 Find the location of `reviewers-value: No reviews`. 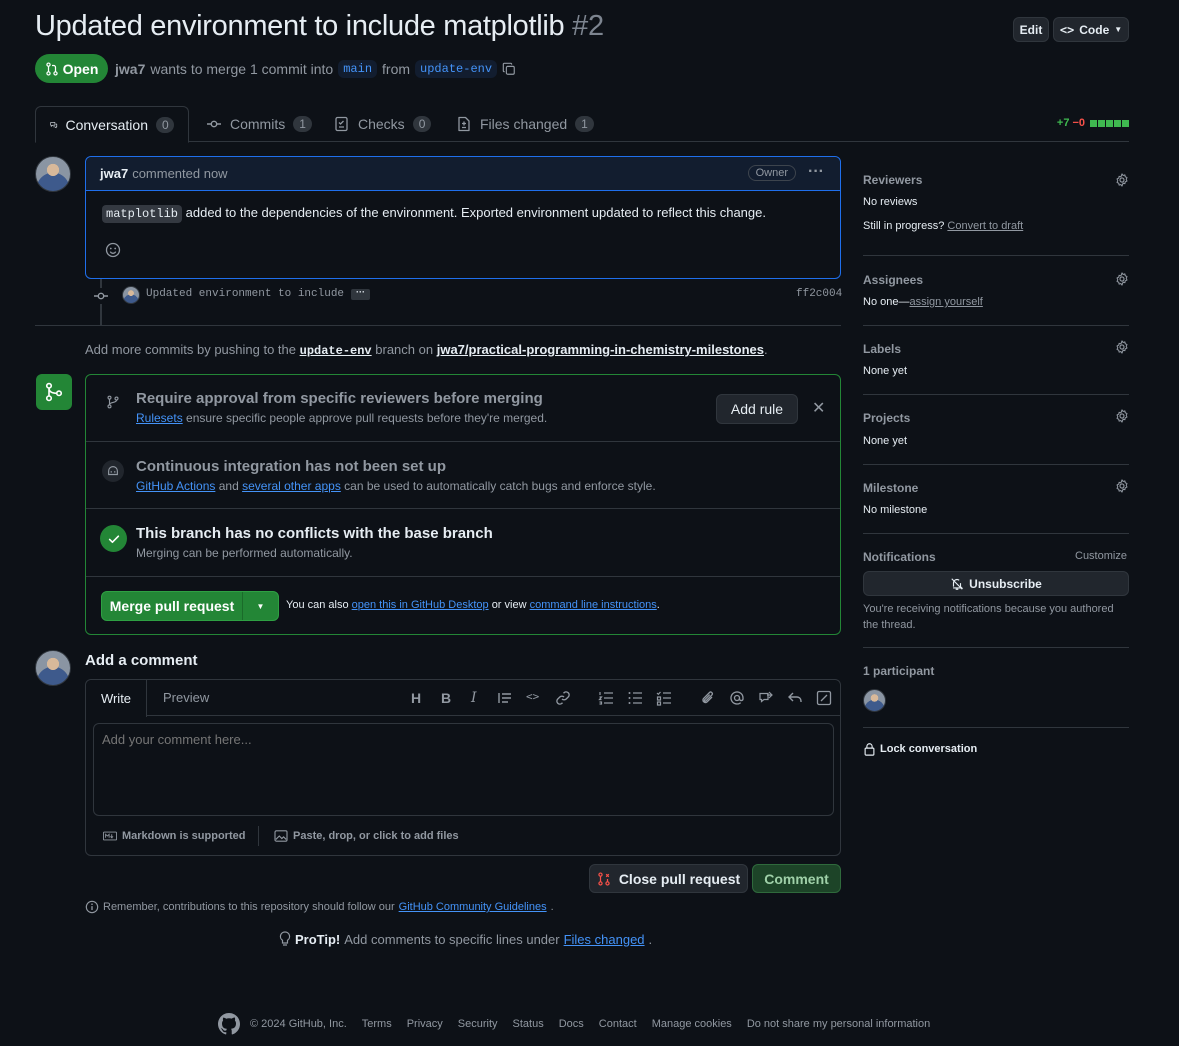

reviewers-value: No reviews is located at coordinates (890, 202).